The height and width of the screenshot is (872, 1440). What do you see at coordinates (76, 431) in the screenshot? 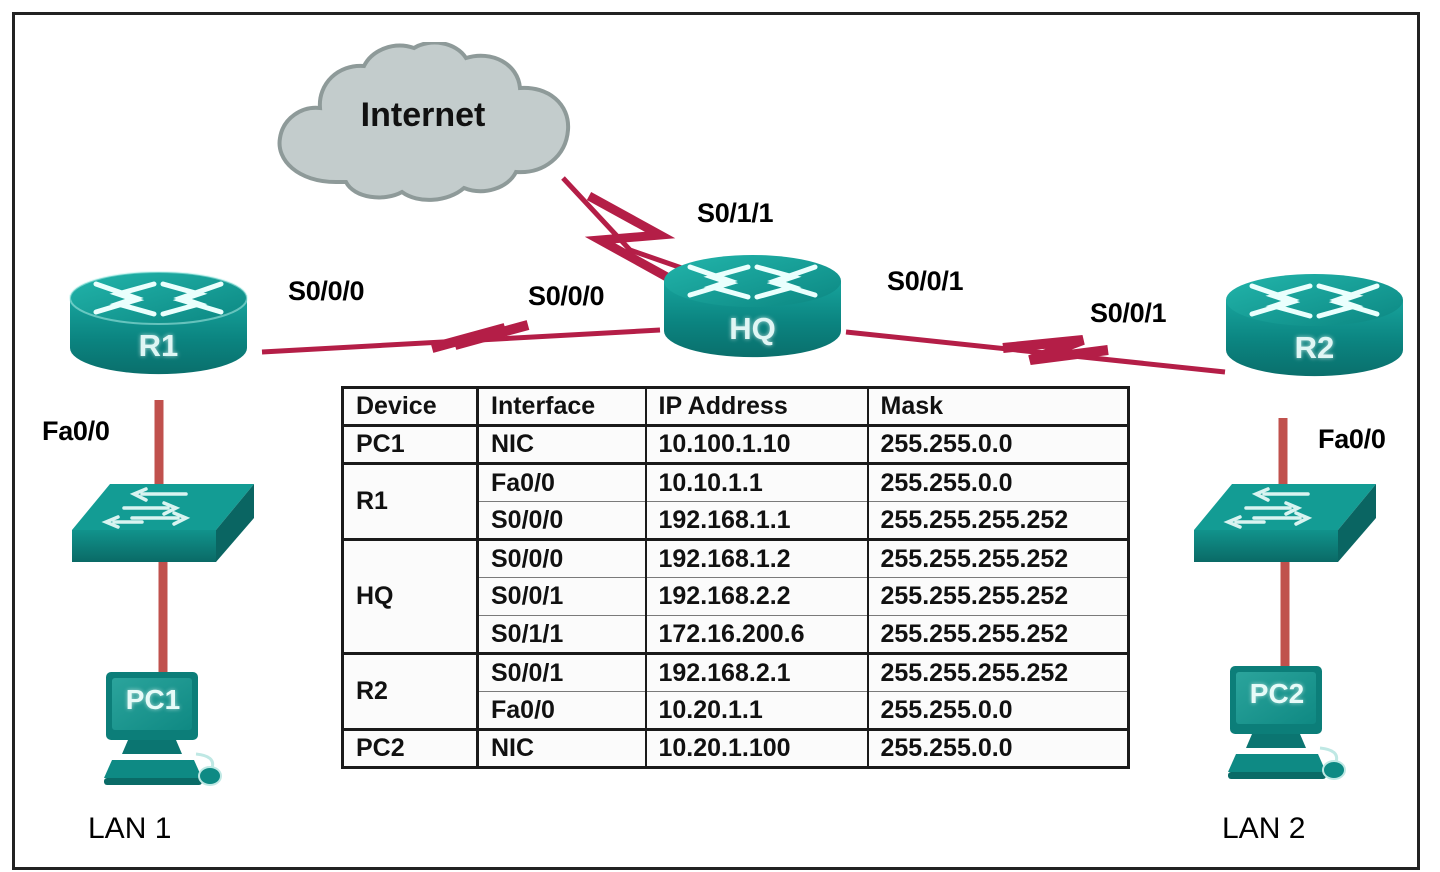
I see `label-r1-fa: Fa0/0` at bounding box center [76, 431].